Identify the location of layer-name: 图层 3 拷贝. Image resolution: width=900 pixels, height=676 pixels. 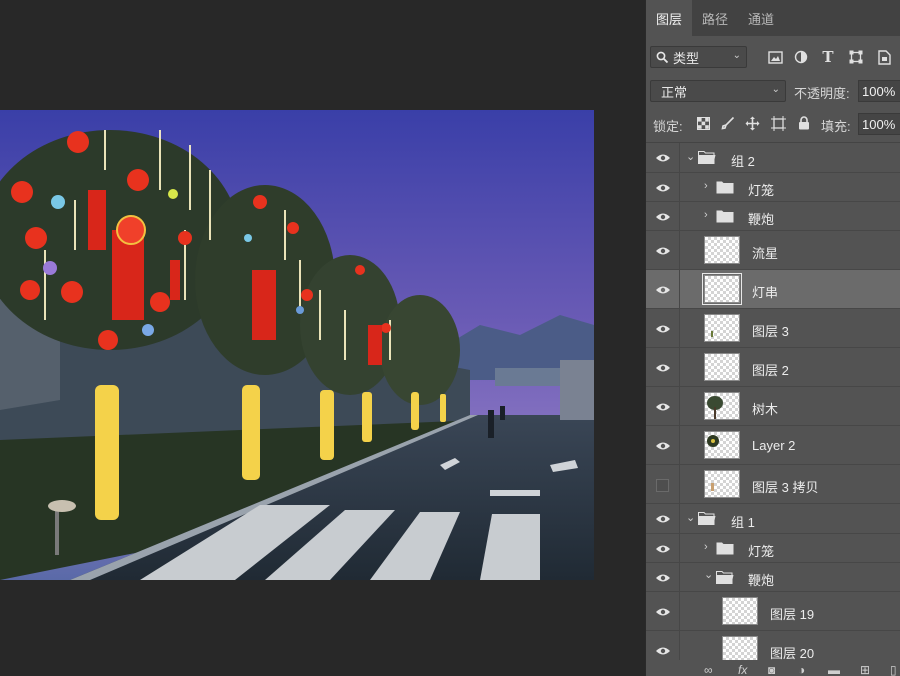
(785, 487).